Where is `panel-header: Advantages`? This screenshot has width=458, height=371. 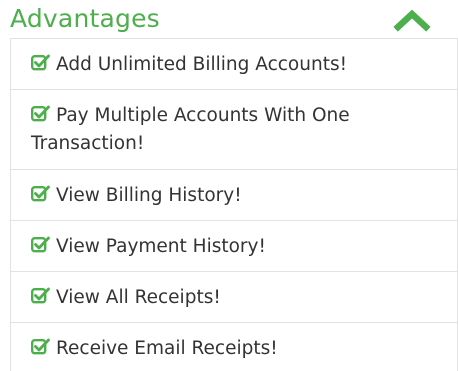 panel-header: Advantages is located at coordinates (229, 19).